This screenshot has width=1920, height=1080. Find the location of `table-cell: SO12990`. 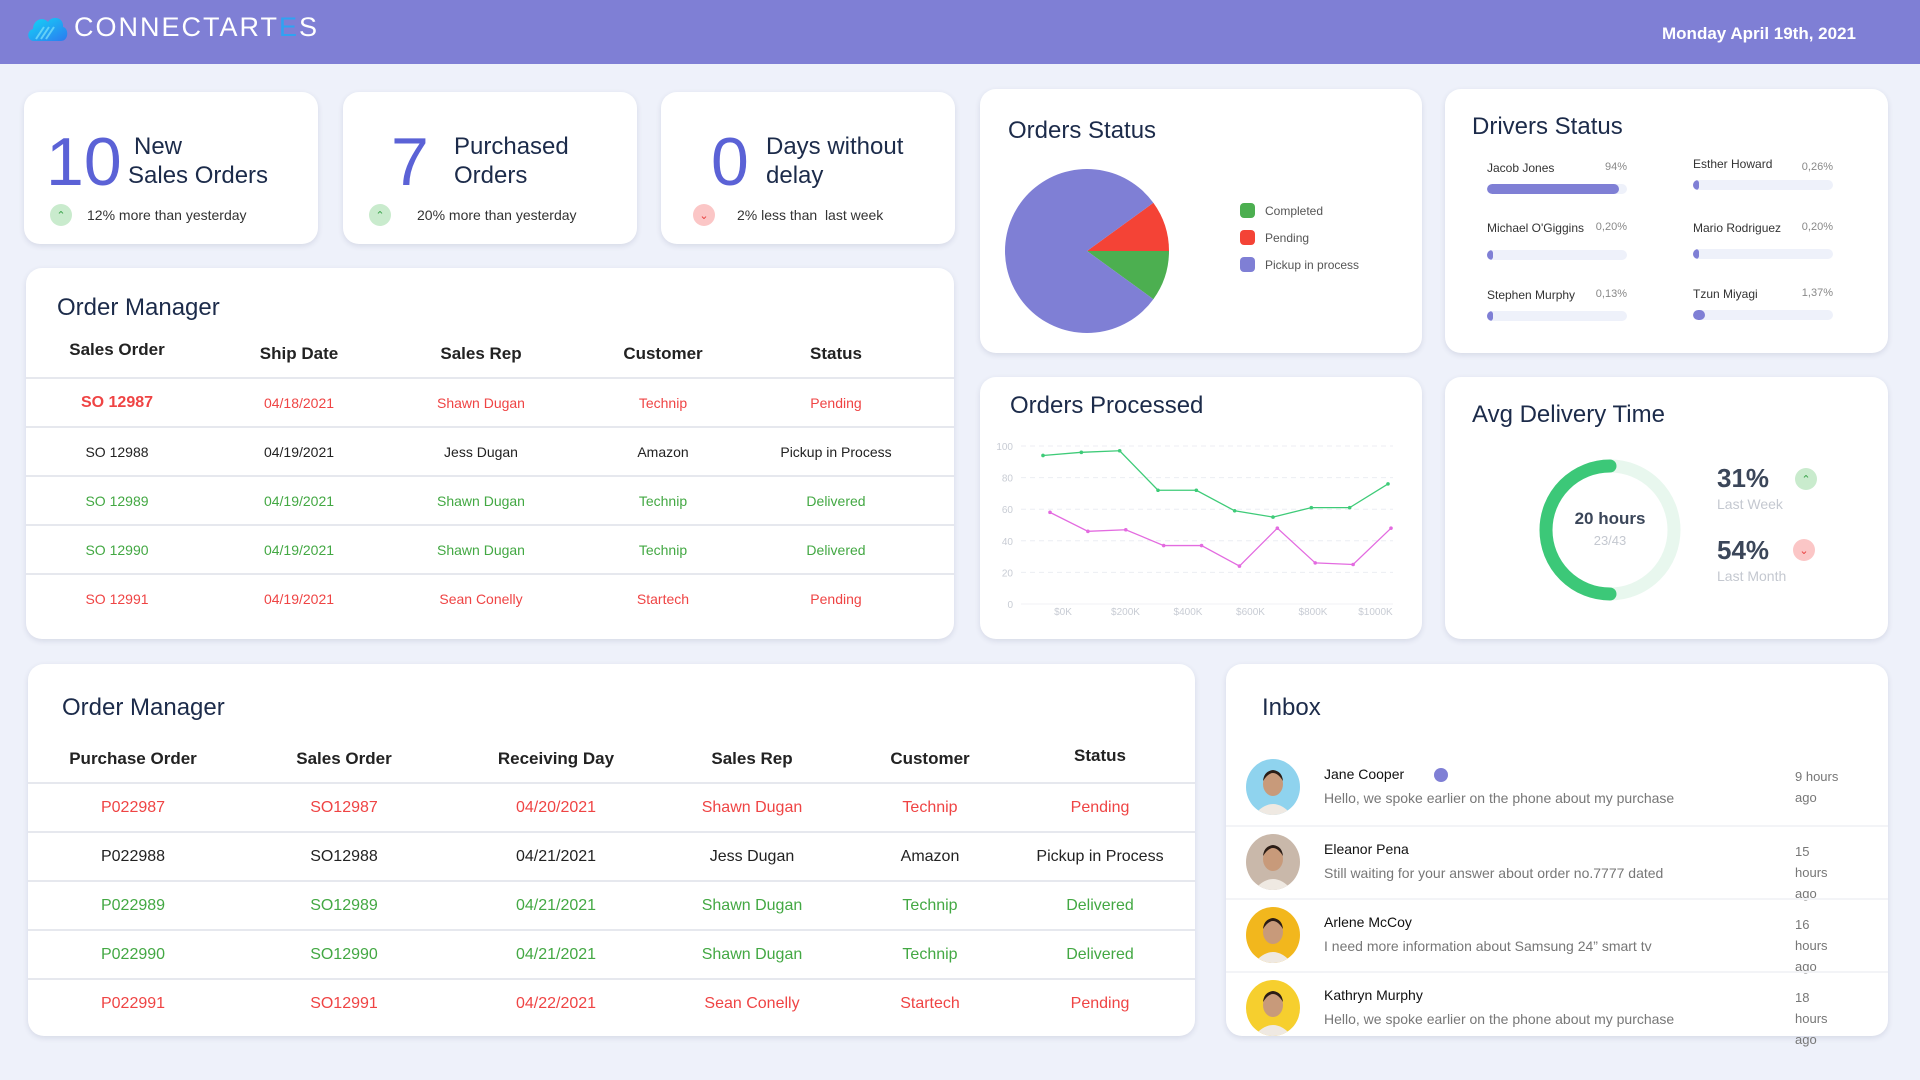

table-cell: SO12990 is located at coordinates (344, 954).